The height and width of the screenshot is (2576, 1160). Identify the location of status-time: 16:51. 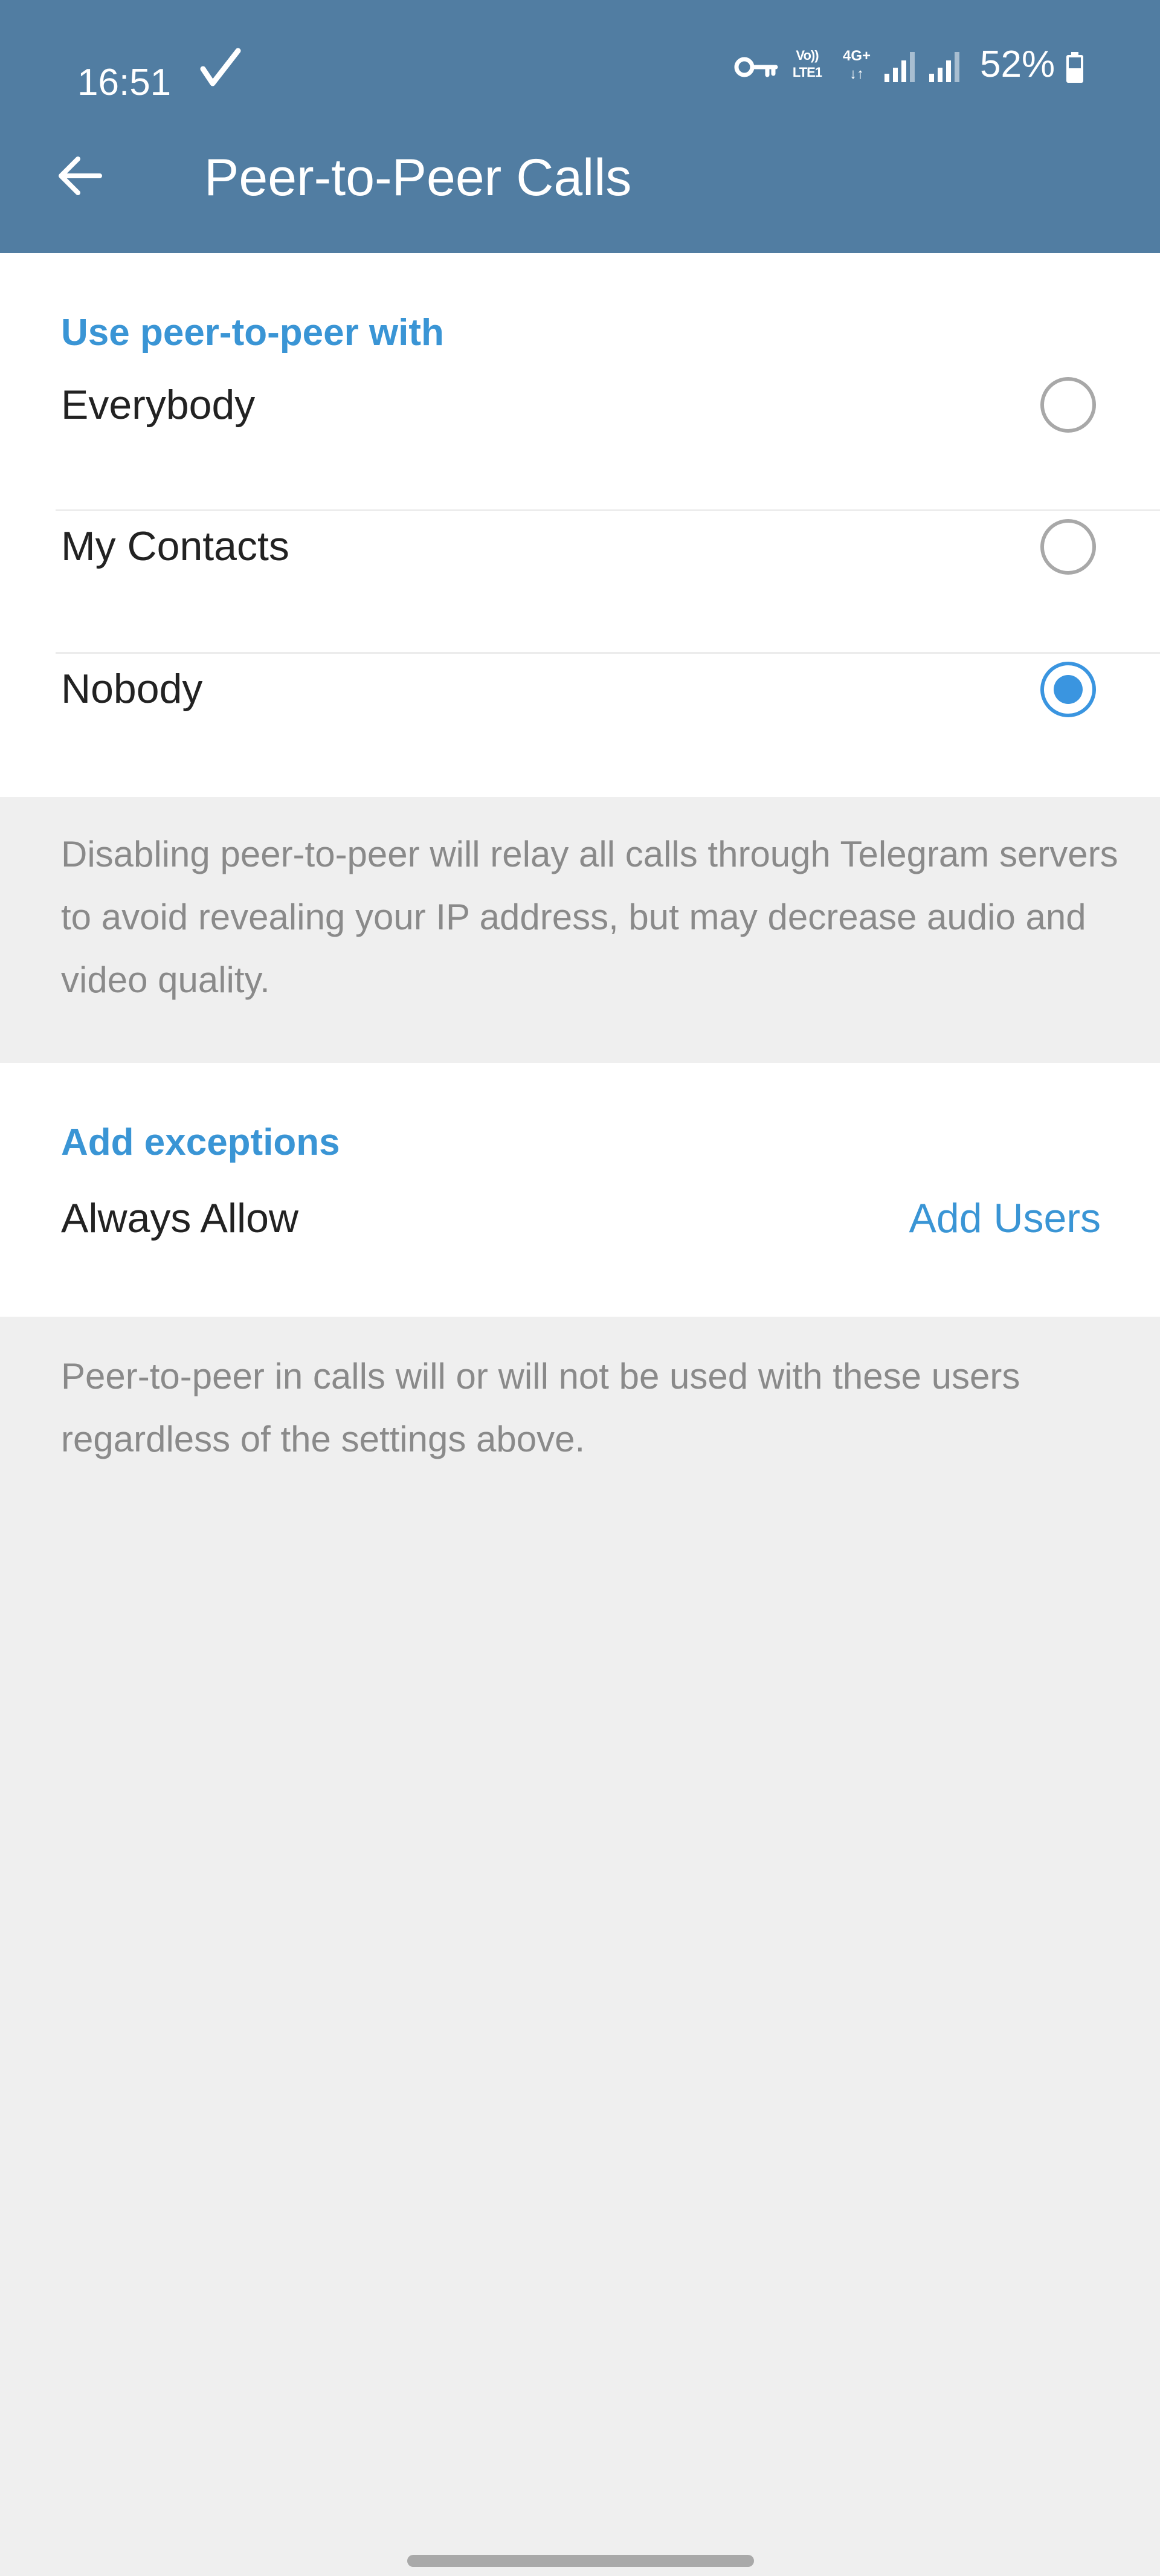
(124, 83).